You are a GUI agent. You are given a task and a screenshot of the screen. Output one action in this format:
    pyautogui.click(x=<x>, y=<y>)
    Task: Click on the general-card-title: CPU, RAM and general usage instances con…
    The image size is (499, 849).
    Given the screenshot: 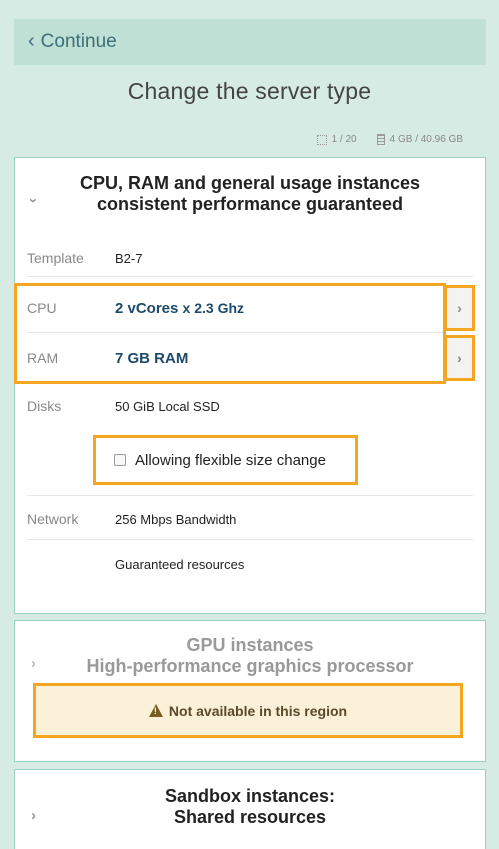 What is the action you would take?
    pyautogui.click(x=250, y=194)
    